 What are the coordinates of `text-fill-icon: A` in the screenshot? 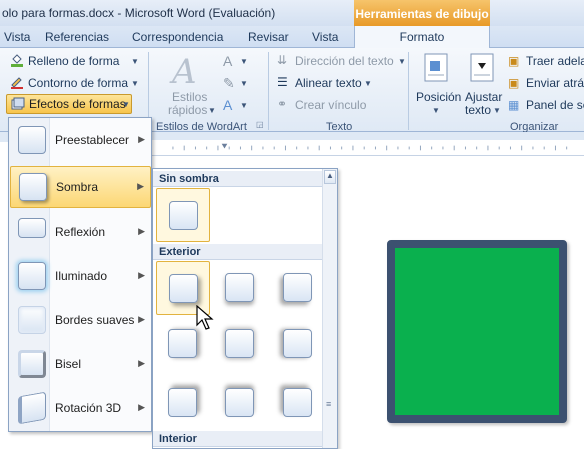 It's located at (227, 61).